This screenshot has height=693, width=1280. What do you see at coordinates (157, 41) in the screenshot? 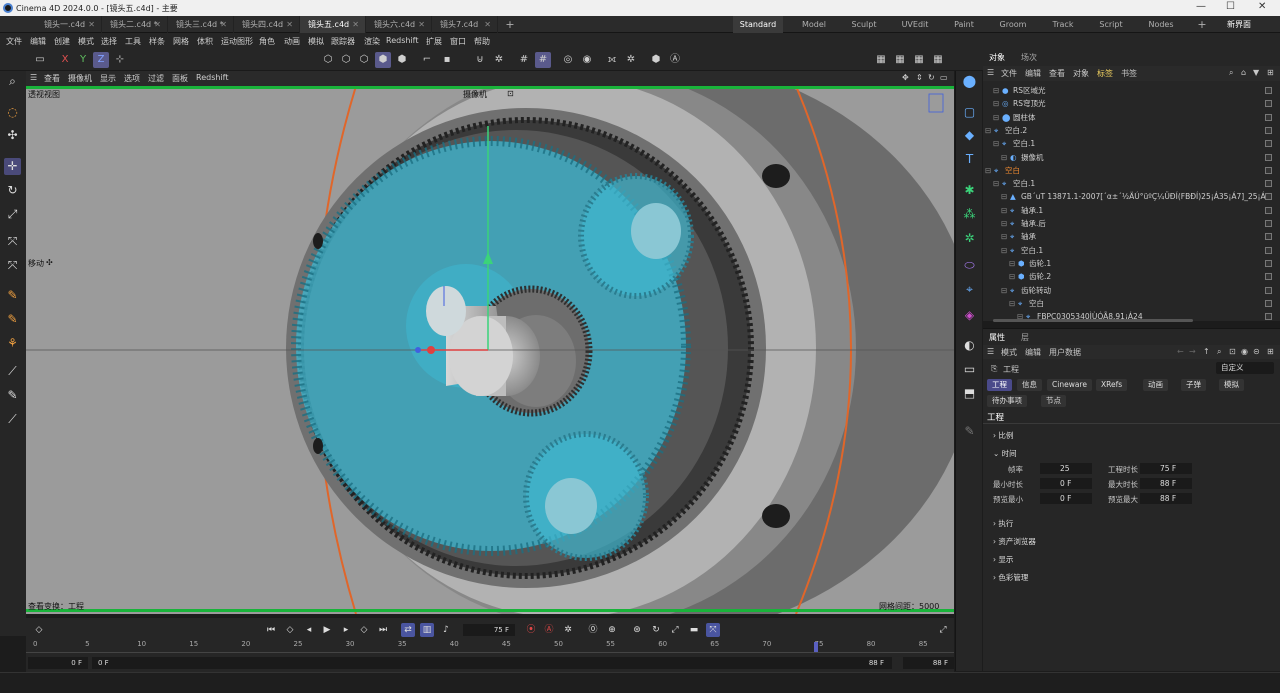
I see `menu-spline: 样条` at bounding box center [157, 41].